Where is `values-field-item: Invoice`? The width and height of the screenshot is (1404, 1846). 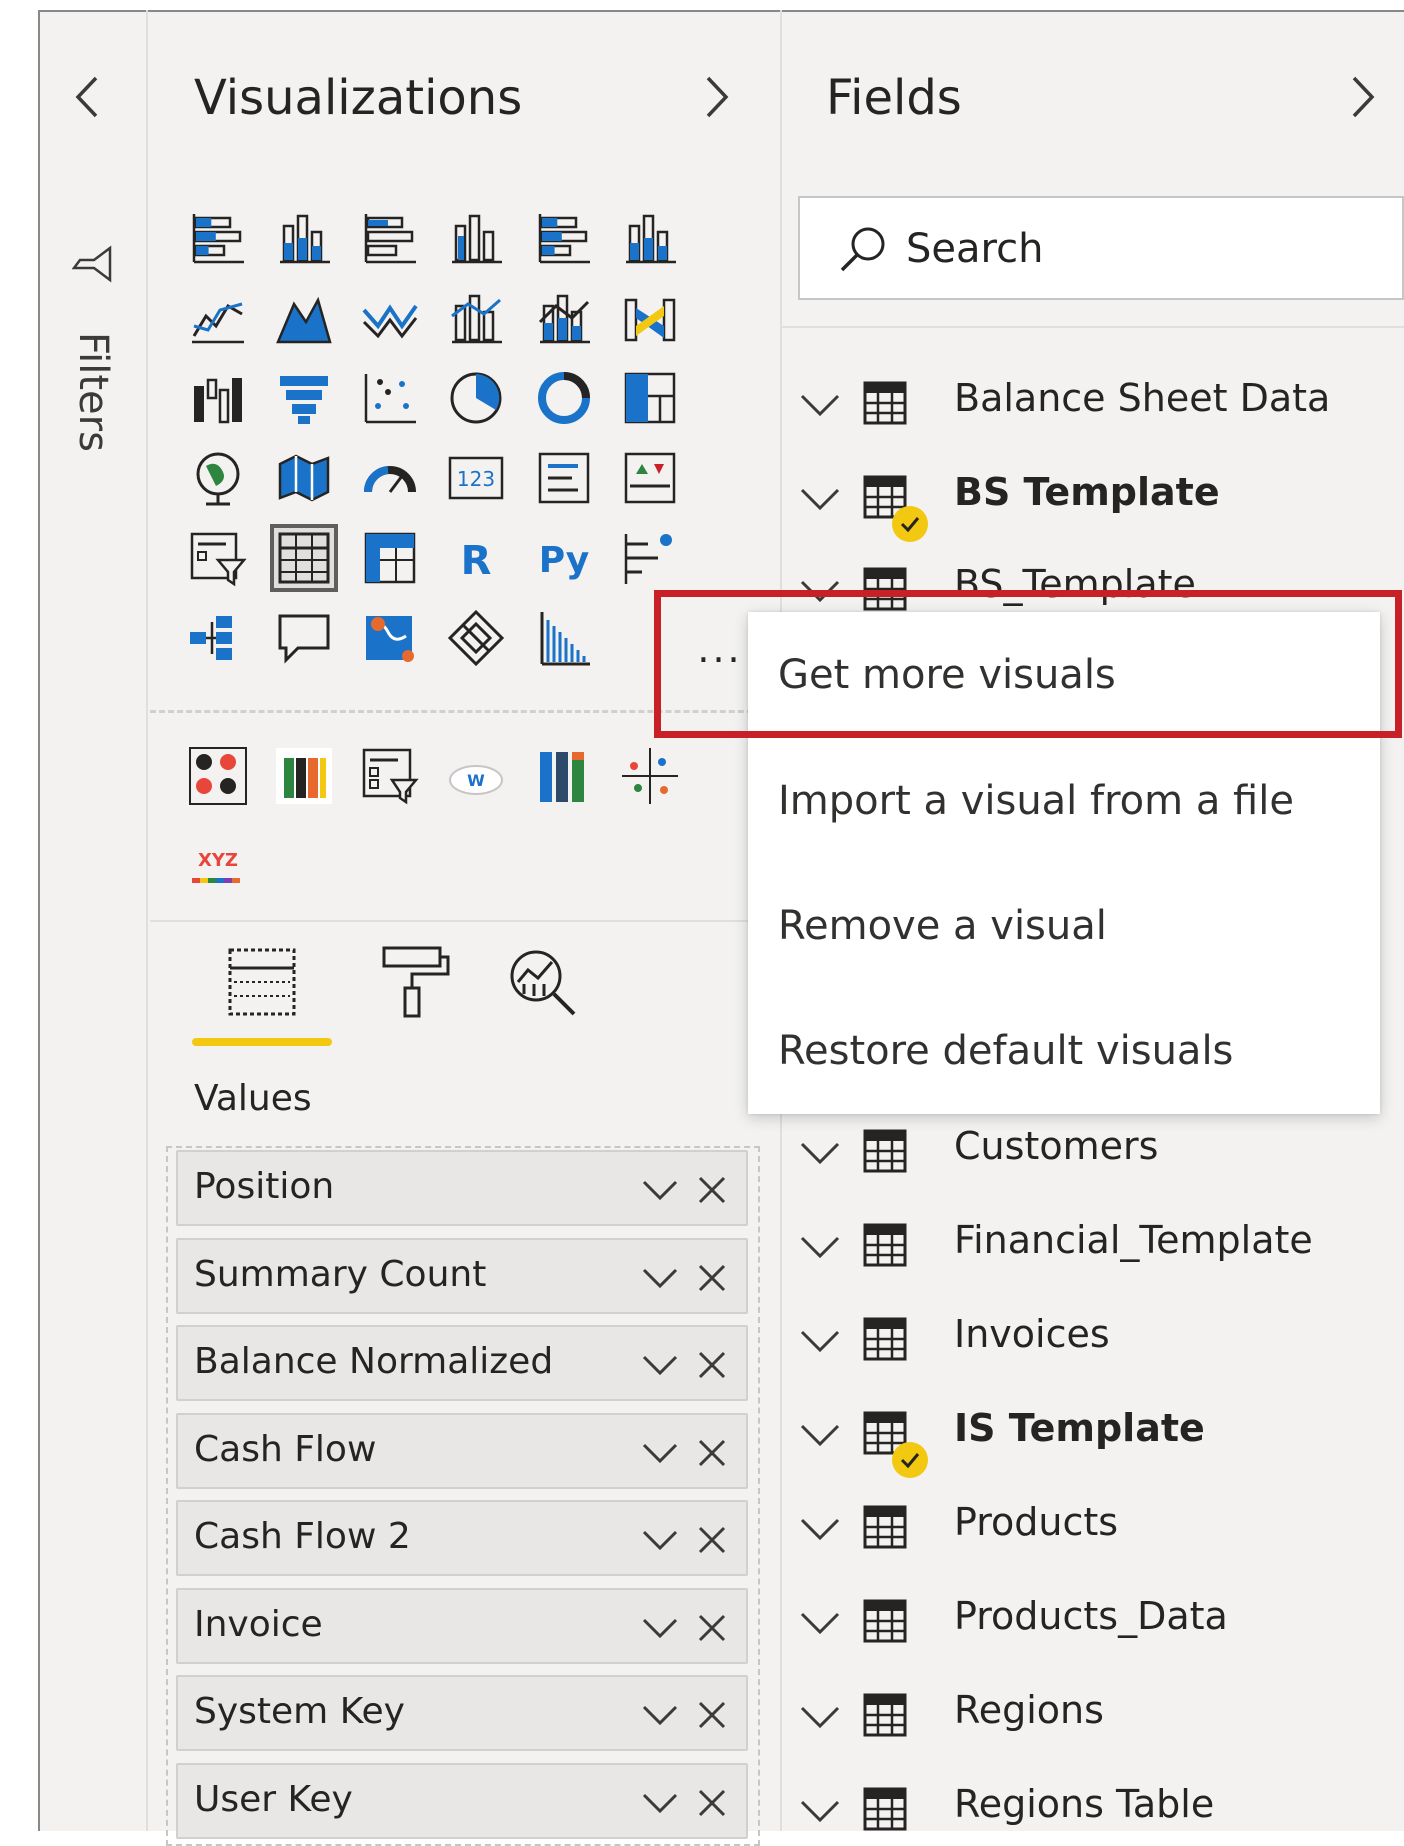
values-field-item: Invoice is located at coordinates (462, 1625).